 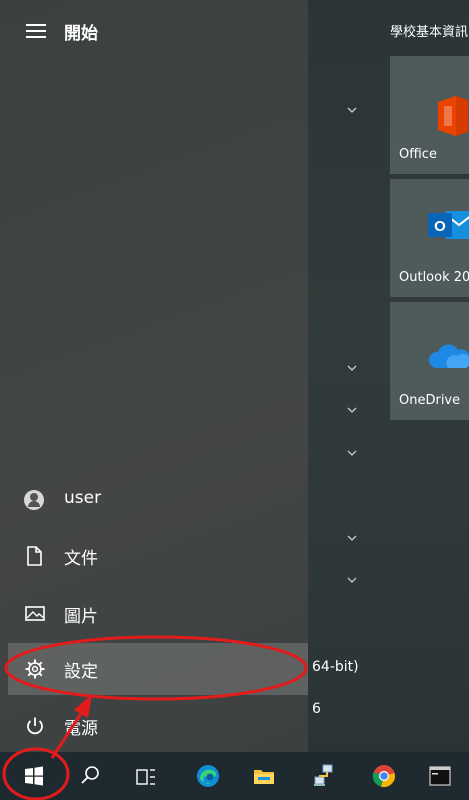 What do you see at coordinates (35, 556) in the screenshot?
I see `document-icon` at bounding box center [35, 556].